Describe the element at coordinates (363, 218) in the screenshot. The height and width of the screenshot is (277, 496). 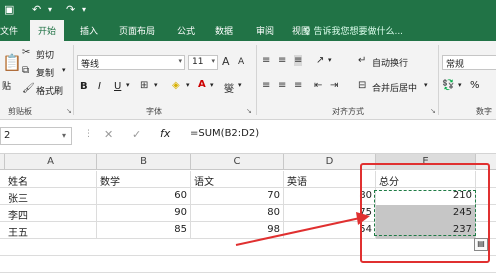
I see `arrow-head` at that location.